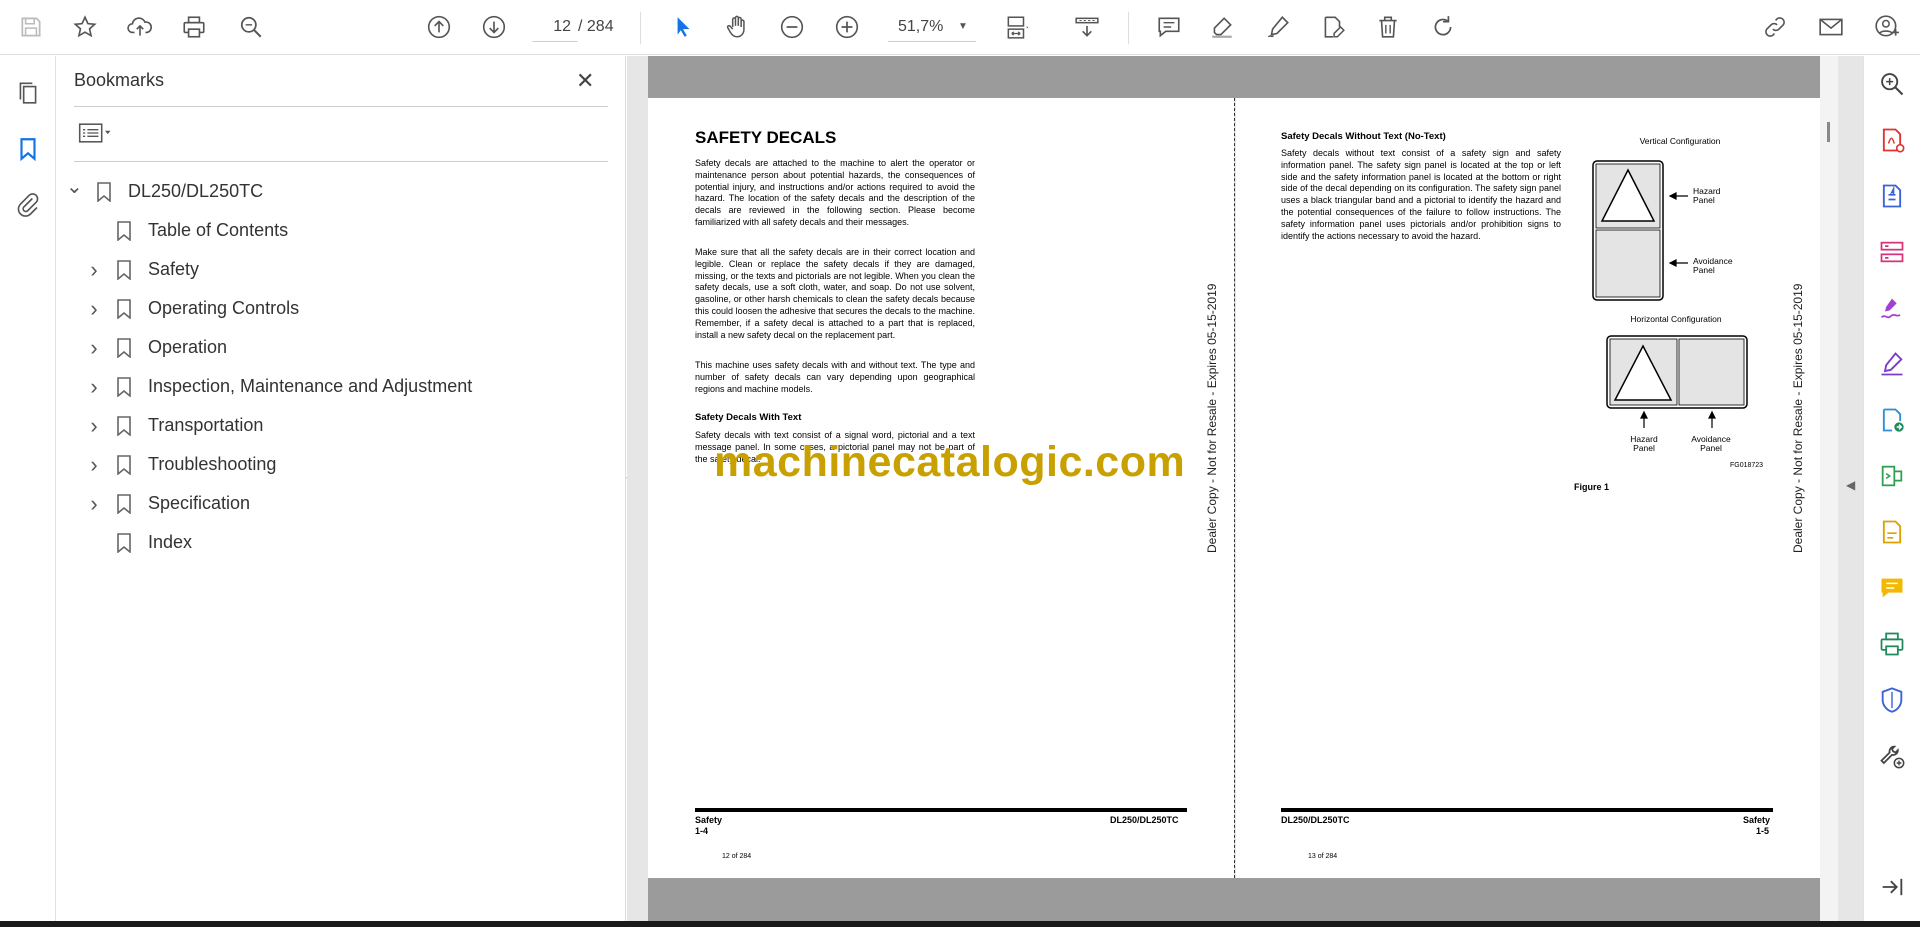  I want to click on scrollbar-thumb, so click(1828, 132).